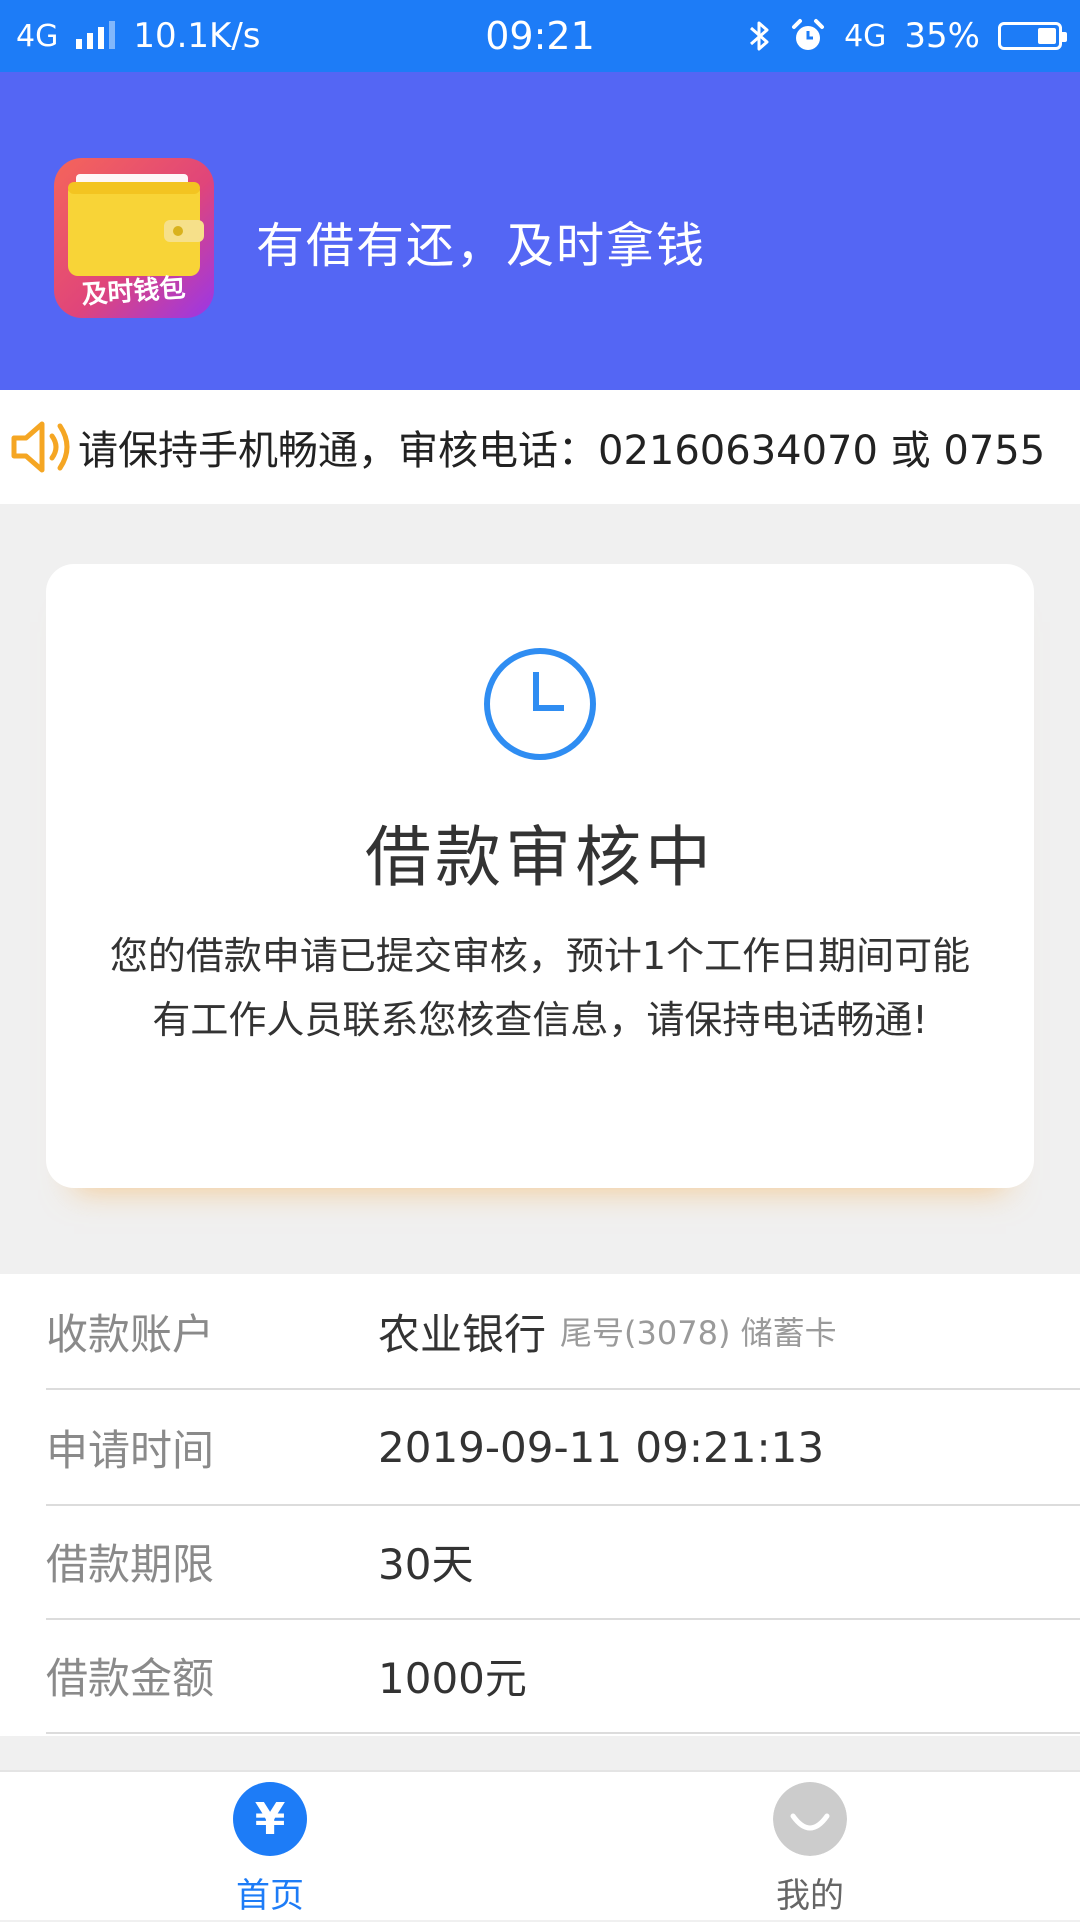 This screenshot has height=1922, width=1080. Describe the element at coordinates (563, 1562) in the screenshot. I see `info-row-term: 借款期限 30天` at that location.